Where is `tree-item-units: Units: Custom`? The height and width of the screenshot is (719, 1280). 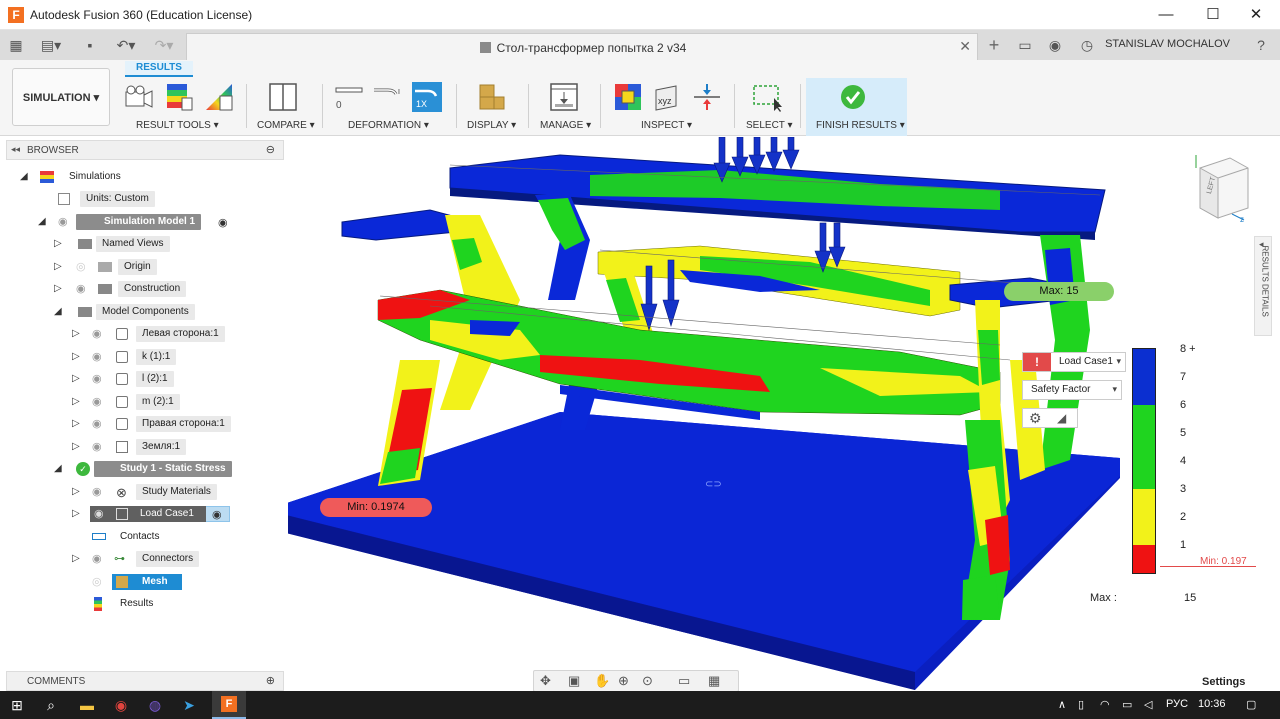
tree-item-units: Units: Custom is located at coordinates (140, 199).